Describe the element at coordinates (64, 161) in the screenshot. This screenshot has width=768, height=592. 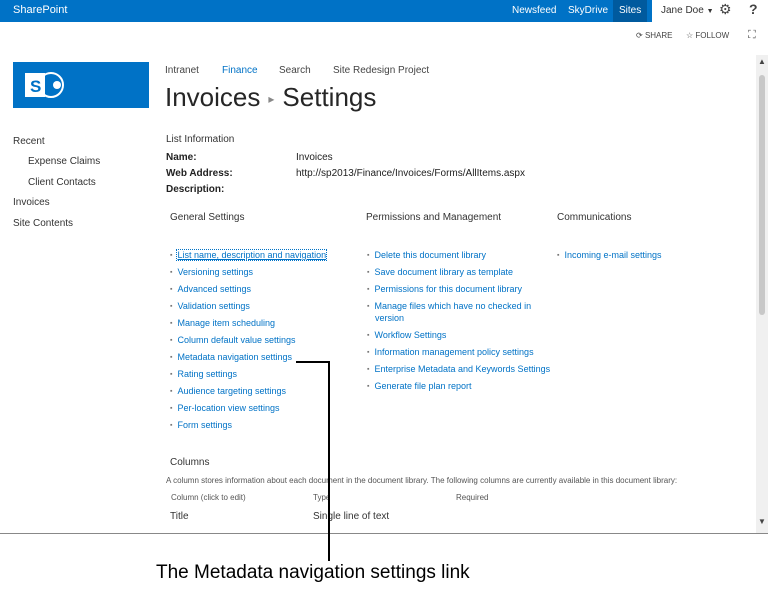
I see `left-nav-expense-claims: Expense Claims` at that location.